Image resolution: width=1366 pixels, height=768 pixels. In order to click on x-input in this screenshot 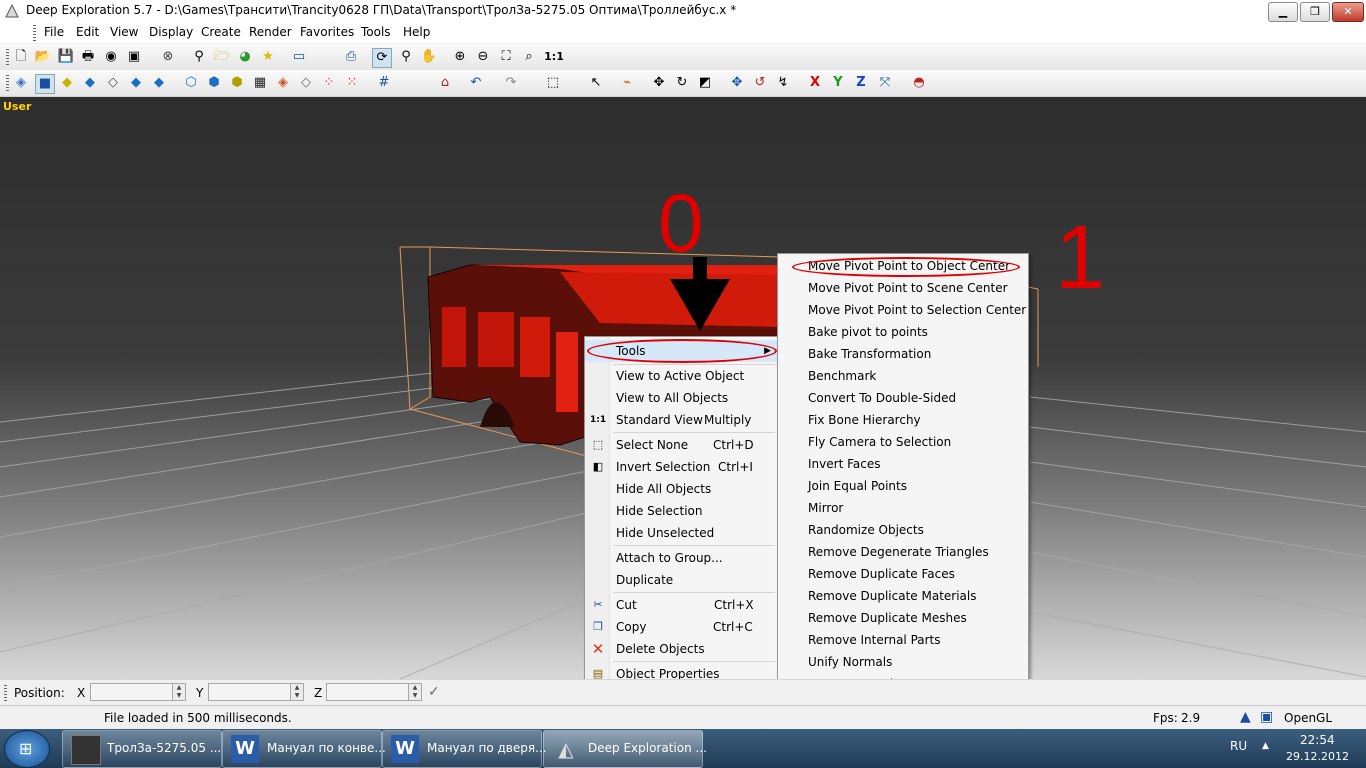, I will do `click(133, 692)`.